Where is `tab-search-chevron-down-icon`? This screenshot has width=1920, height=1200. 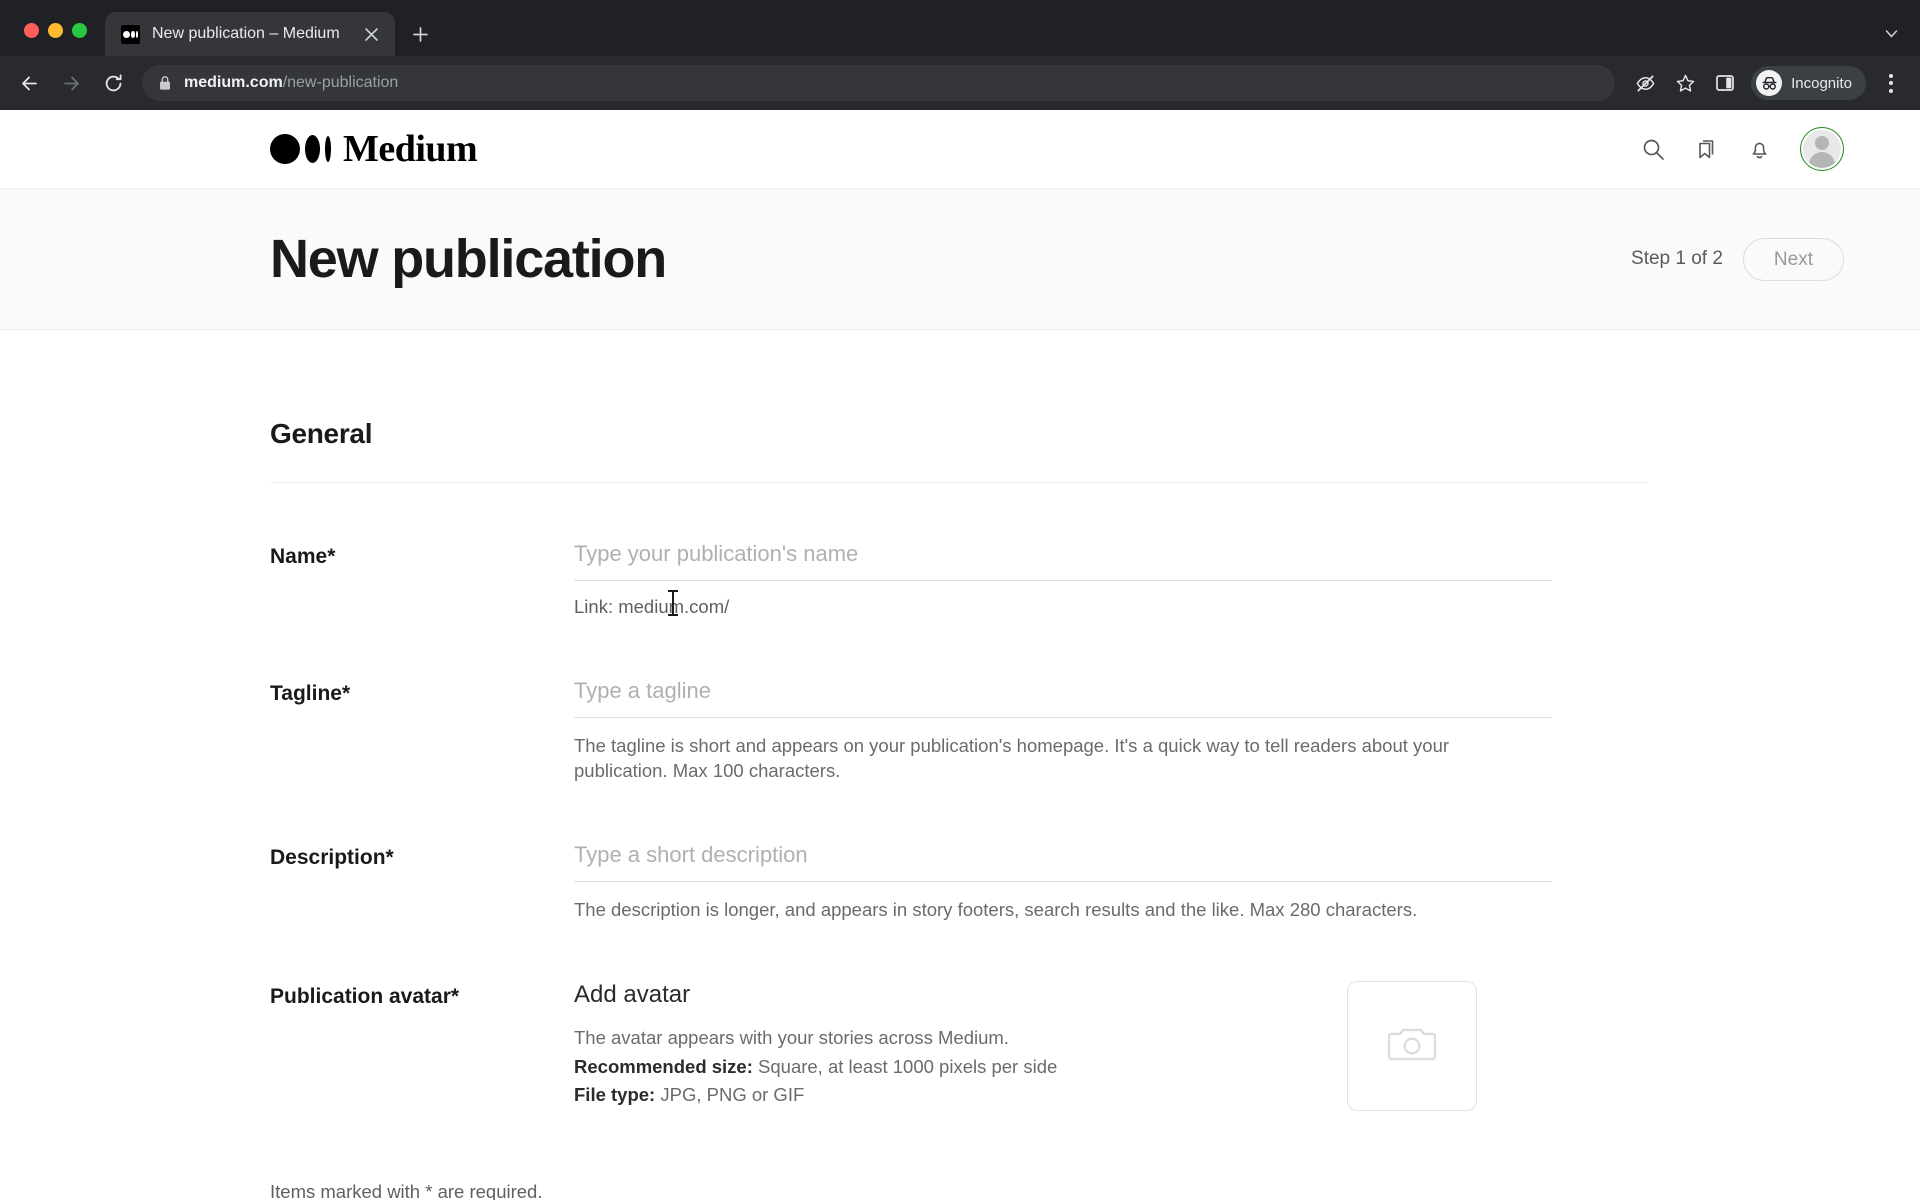
tab-search-chevron-down-icon is located at coordinates (1891, 33).